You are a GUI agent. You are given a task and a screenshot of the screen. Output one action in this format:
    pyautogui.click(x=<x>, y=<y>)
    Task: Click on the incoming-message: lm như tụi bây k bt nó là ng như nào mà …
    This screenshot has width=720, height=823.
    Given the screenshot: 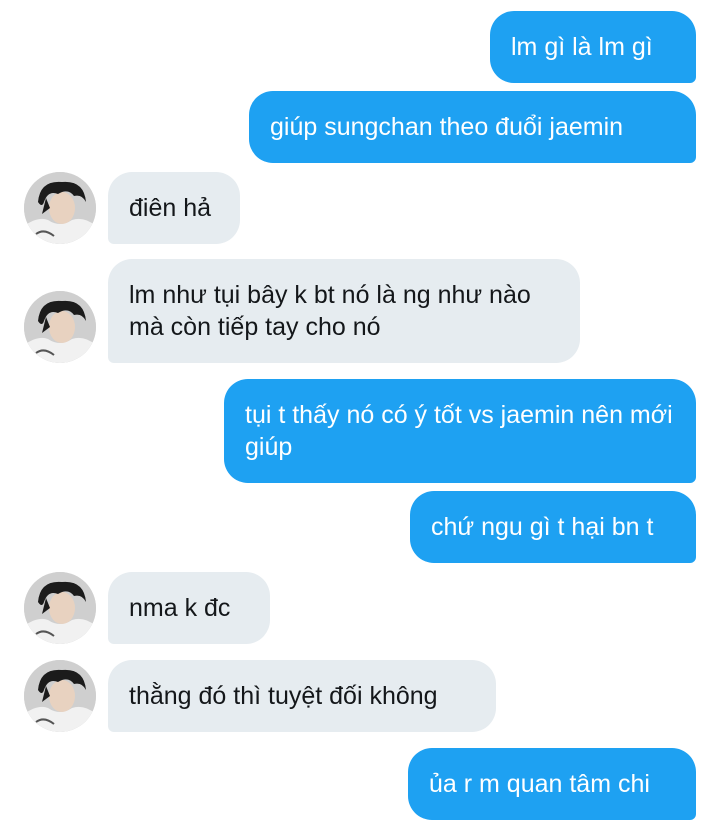 What is the action you would take?
    pyautogui.click(x=344, y=311)
    